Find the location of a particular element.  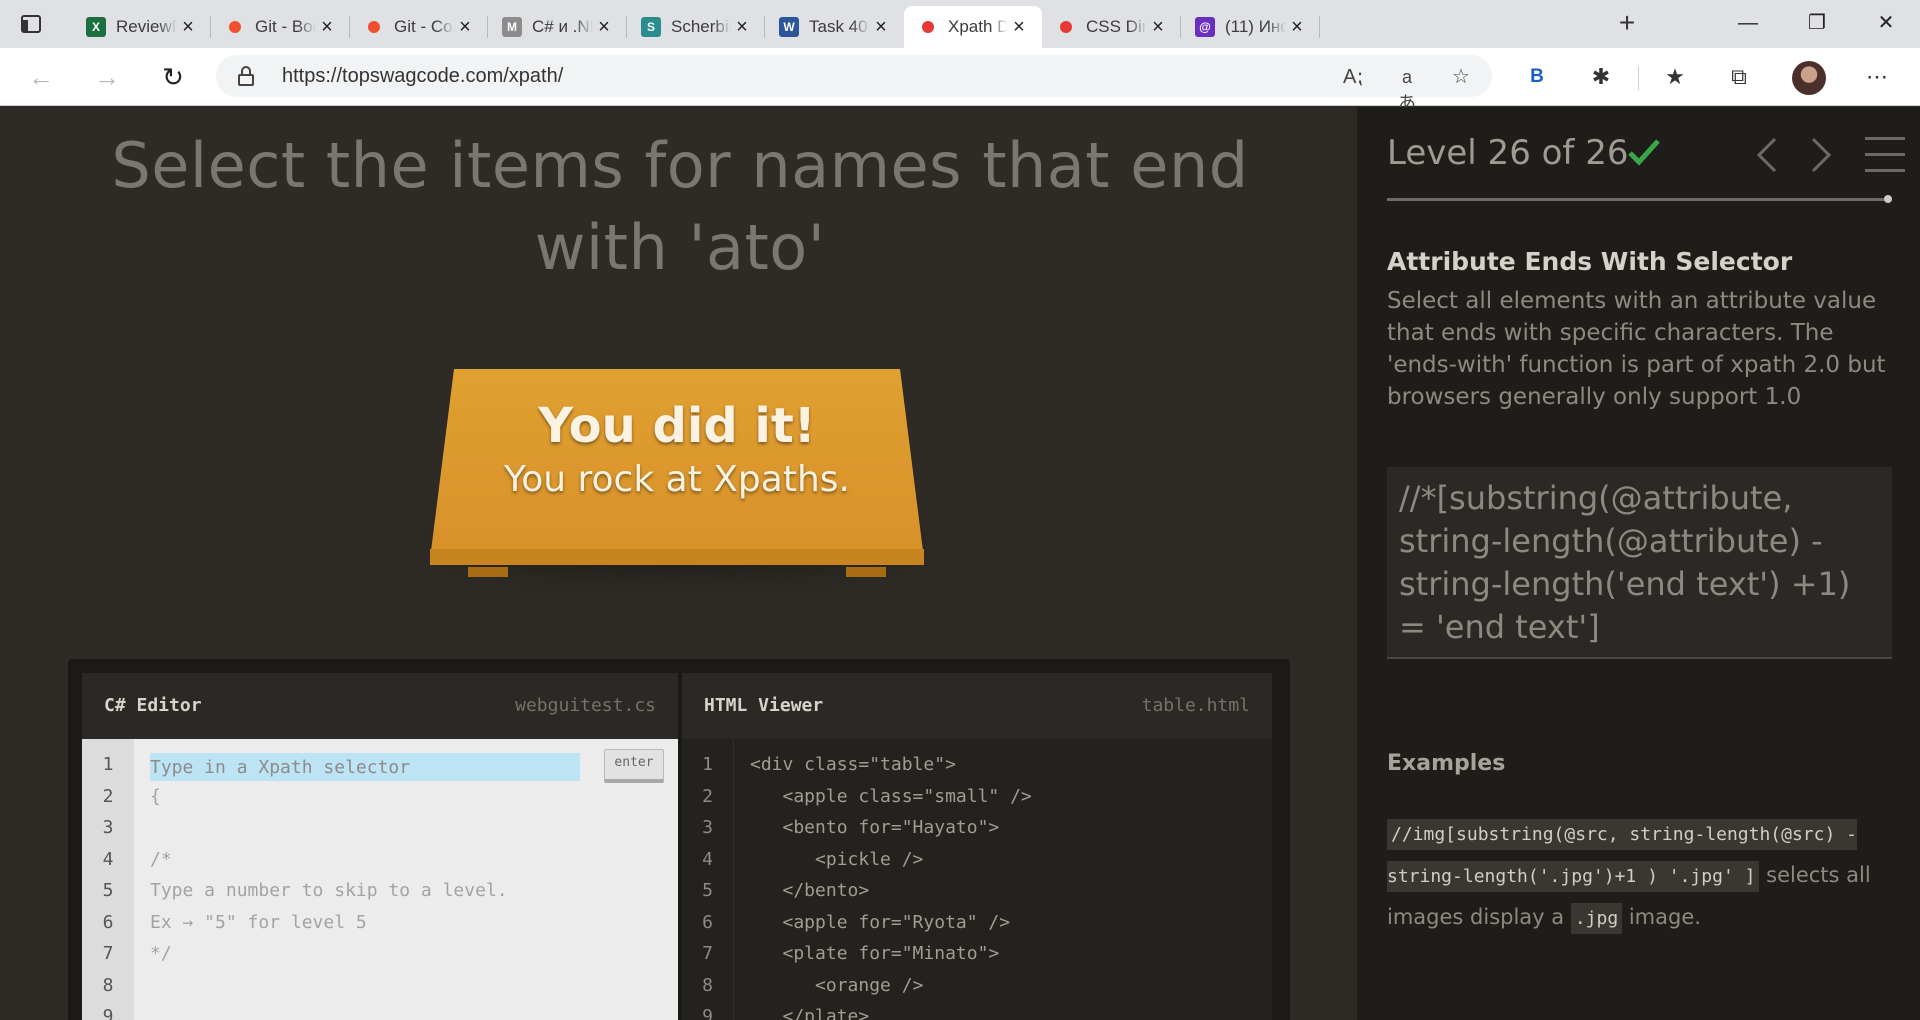

browser-tab: S Scherbinina× is located at coordinates (696, 27).